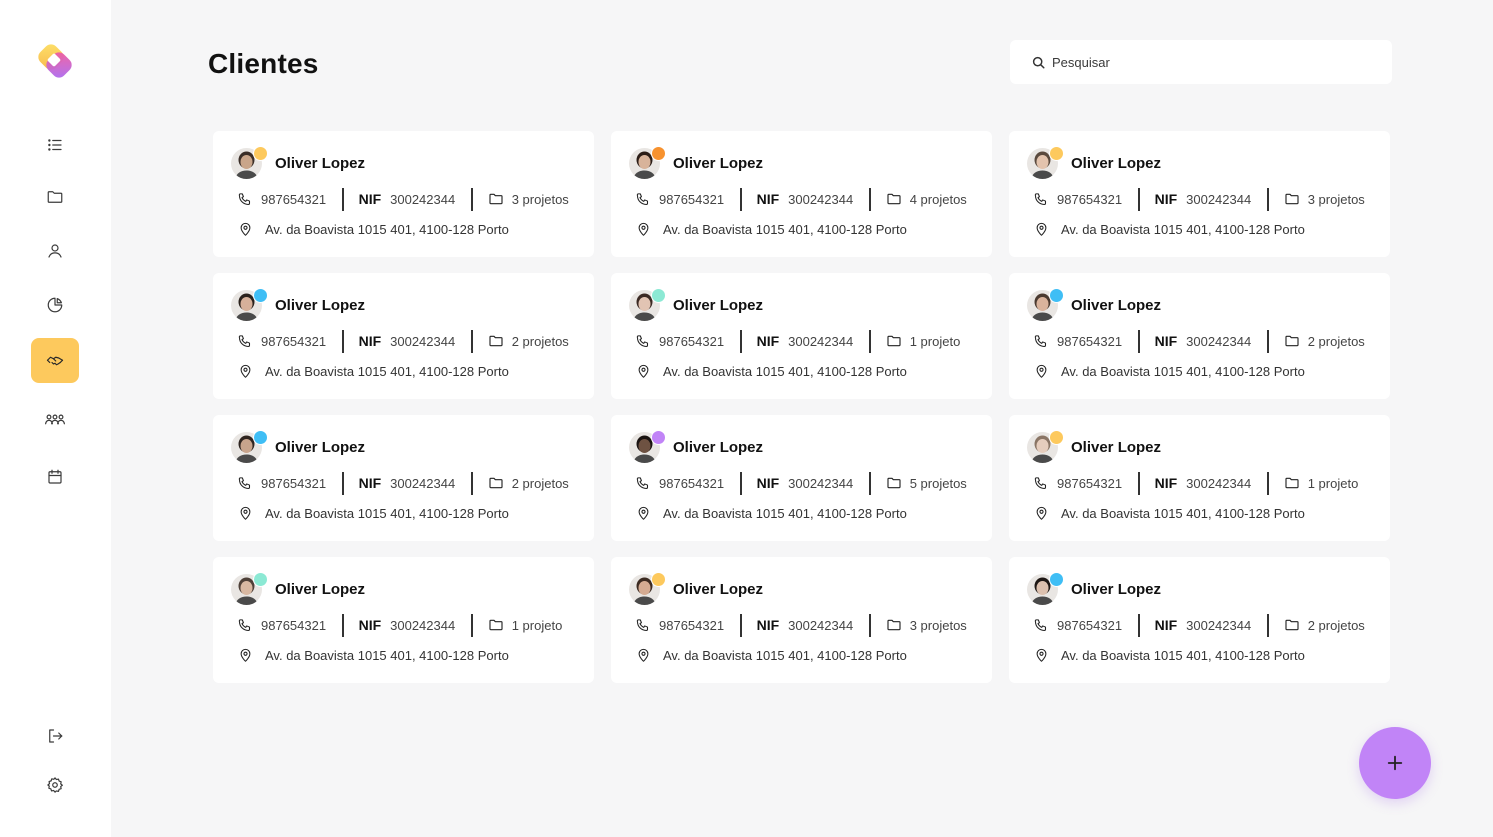 This screenshot has height=837, width=1493. I want to click on search-icon, so click(1038, 62).